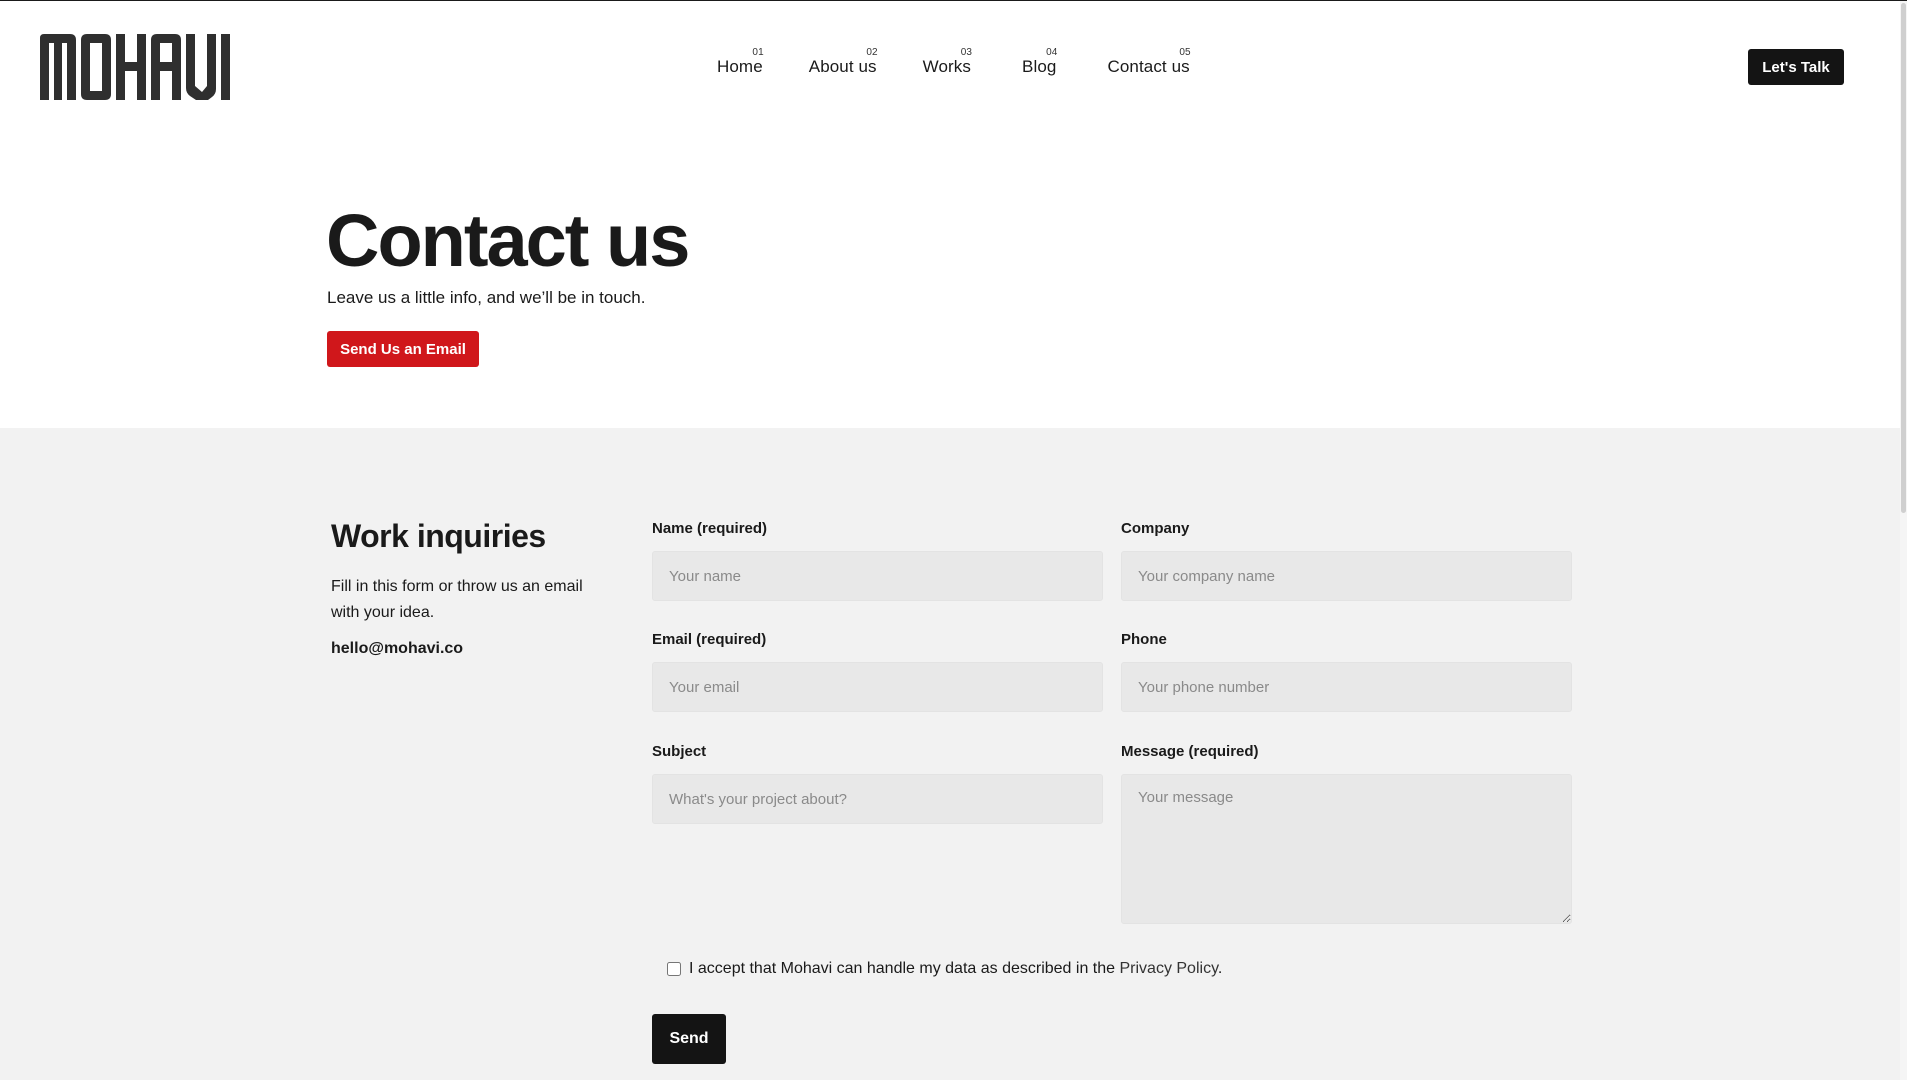 This screenshot has width=1907, height=1080. What do you see at coordinates (135, 67) in the screenshot?
I see `logo-wordmark-icon` at bounding box center [135, 67].